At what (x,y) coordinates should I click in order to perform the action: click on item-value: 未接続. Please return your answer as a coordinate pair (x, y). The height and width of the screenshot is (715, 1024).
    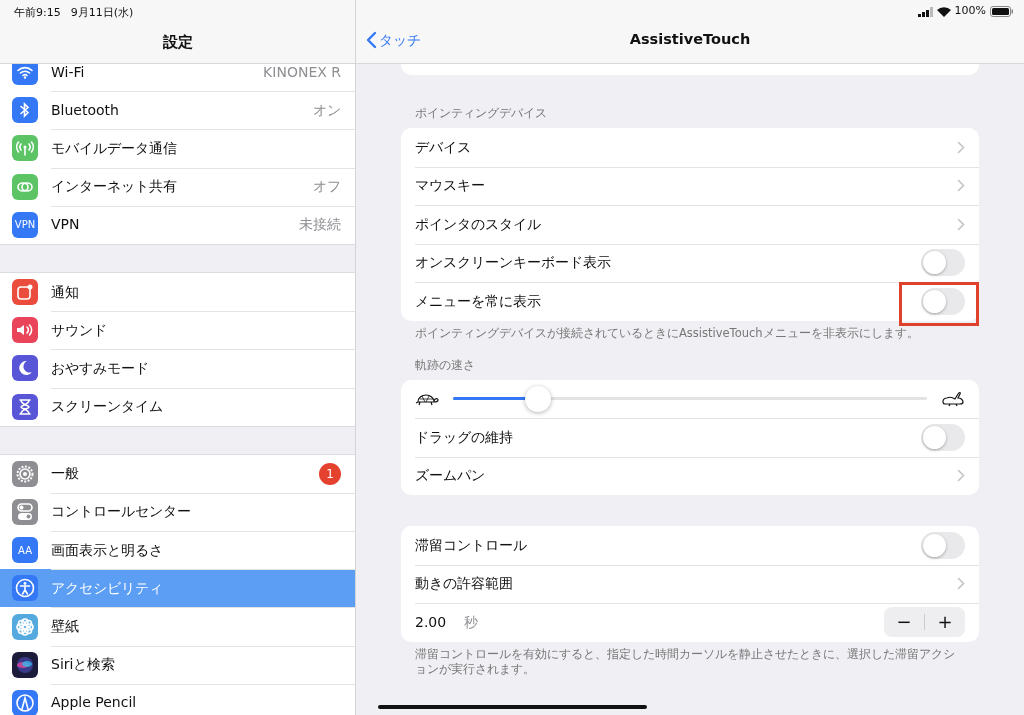
    Looking at the image, I should click on (320, 225).